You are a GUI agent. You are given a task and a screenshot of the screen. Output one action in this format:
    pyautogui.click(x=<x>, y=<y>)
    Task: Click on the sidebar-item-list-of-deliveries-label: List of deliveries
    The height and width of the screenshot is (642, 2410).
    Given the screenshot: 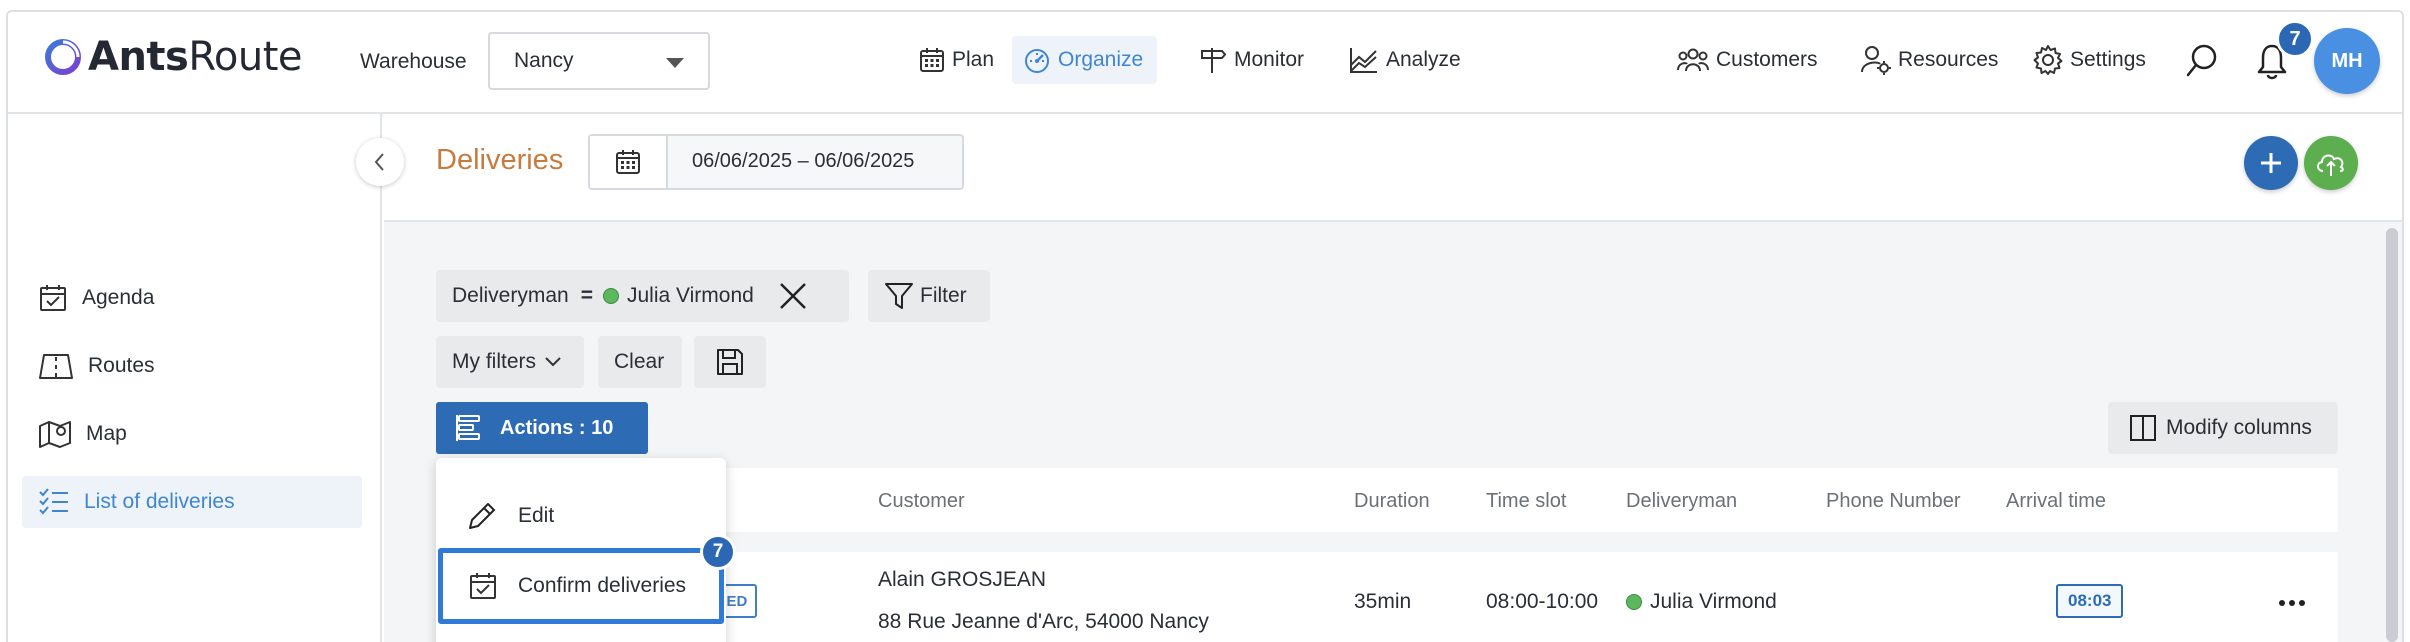 What is the action you would take?
    pyautogui.click(x=159, y=501)
    